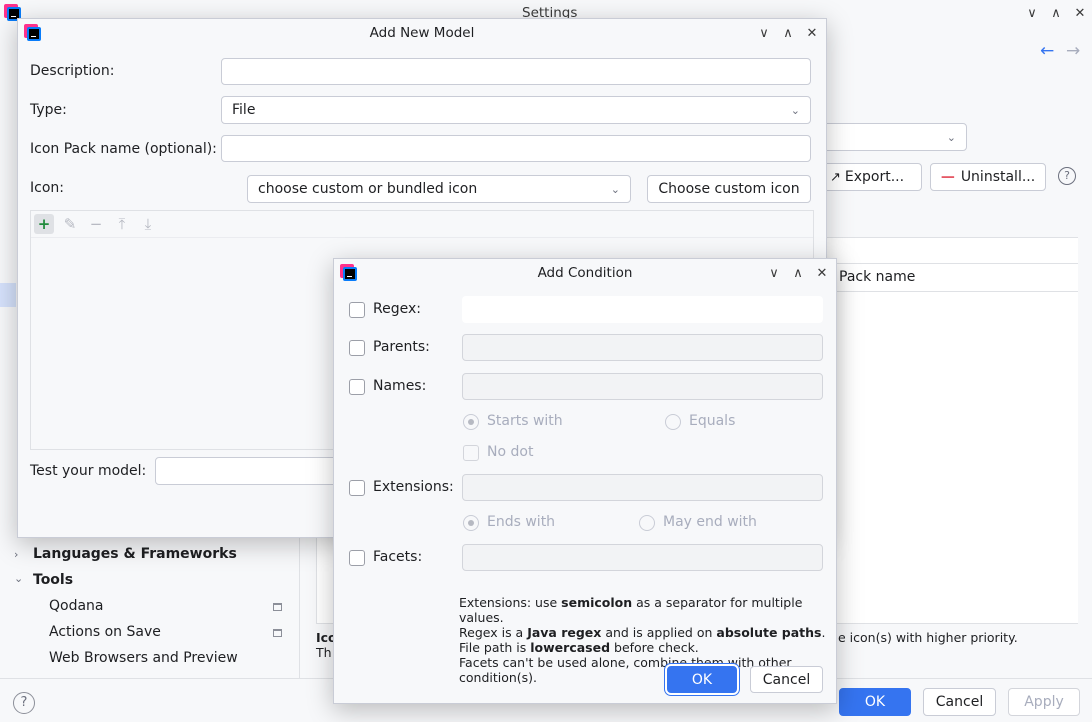 Image resolution: width=1092 pixels, height=722 pixels. What do you see at coordinates (510, 452) in the screenshot?
I see `no-dot-label: No dot` at bounding box center [510, 452].